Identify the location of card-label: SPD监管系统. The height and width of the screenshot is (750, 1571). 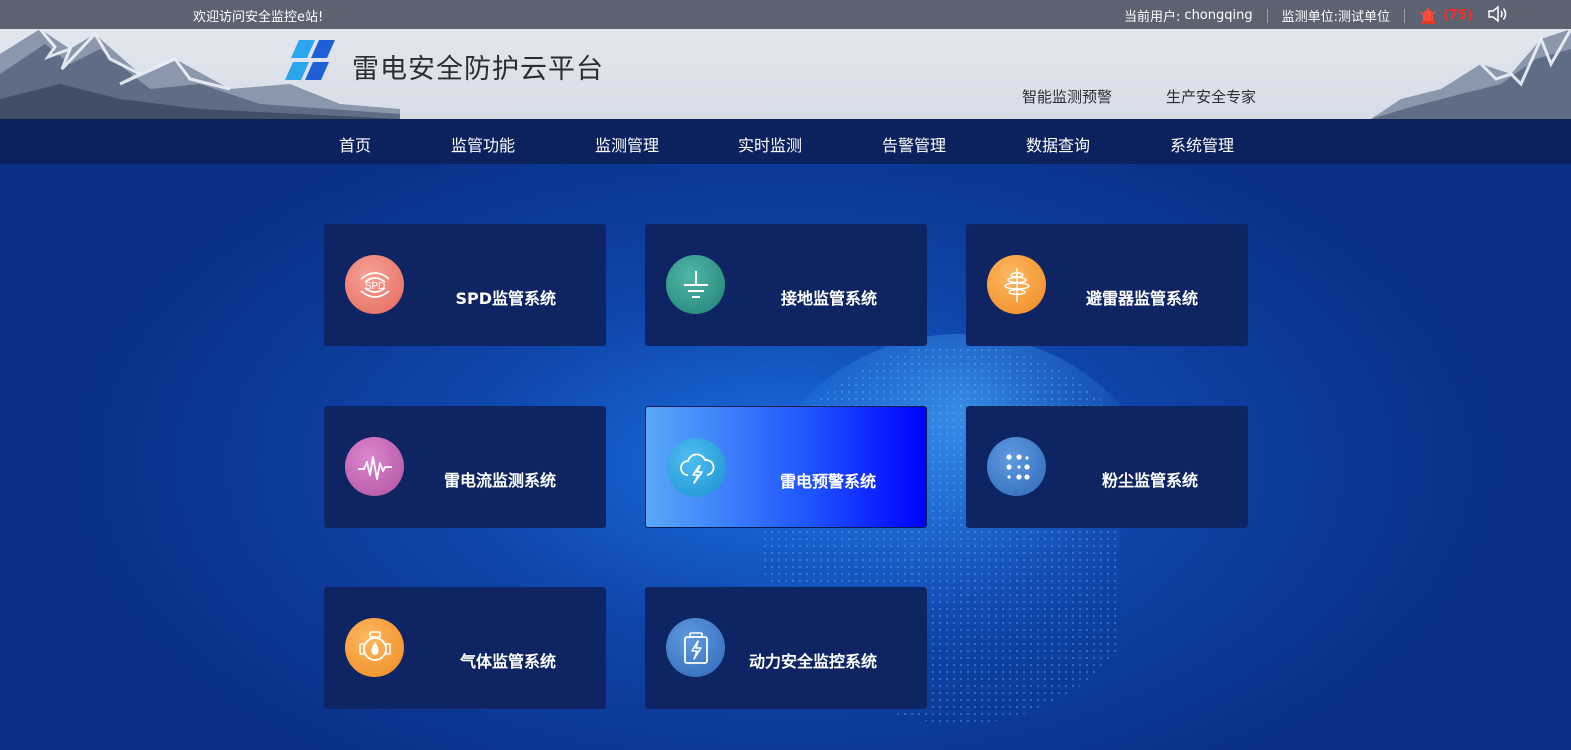
(505, 298).